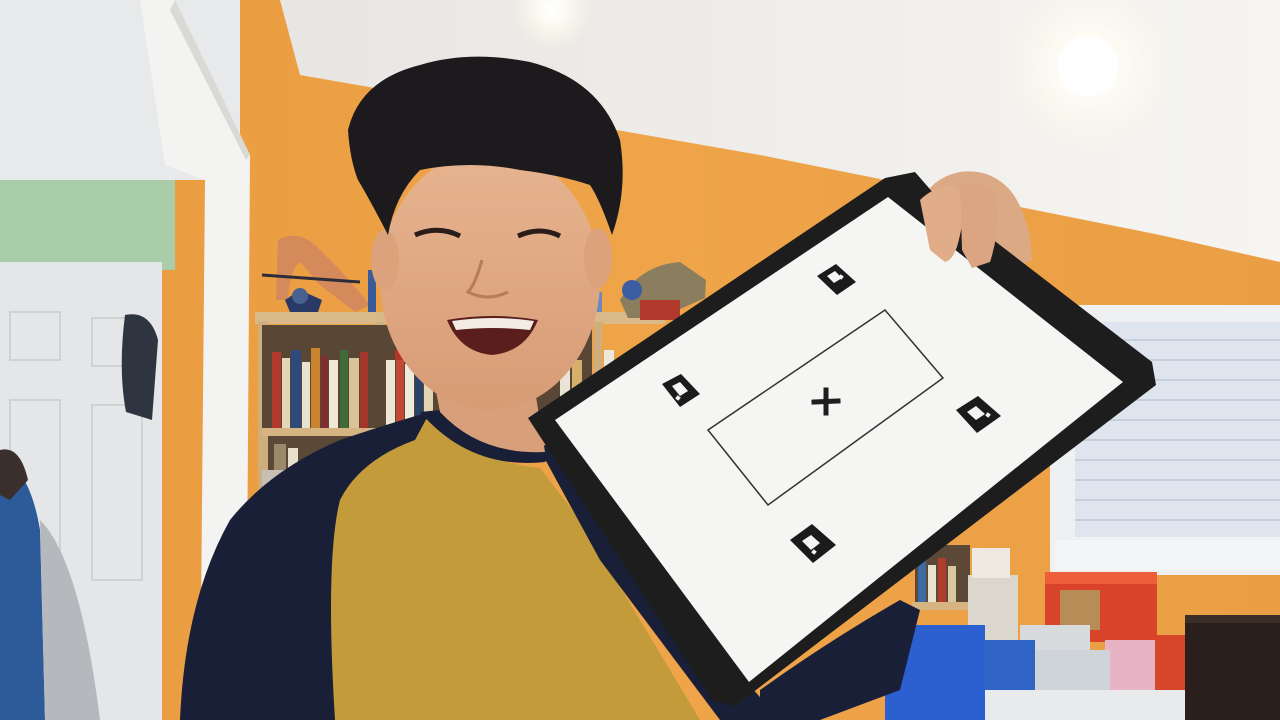 This screenshot has width=1280, height=720. Describe the element at coordinates (1167, 555) in the screenshot. I see `window-sill` at that location.